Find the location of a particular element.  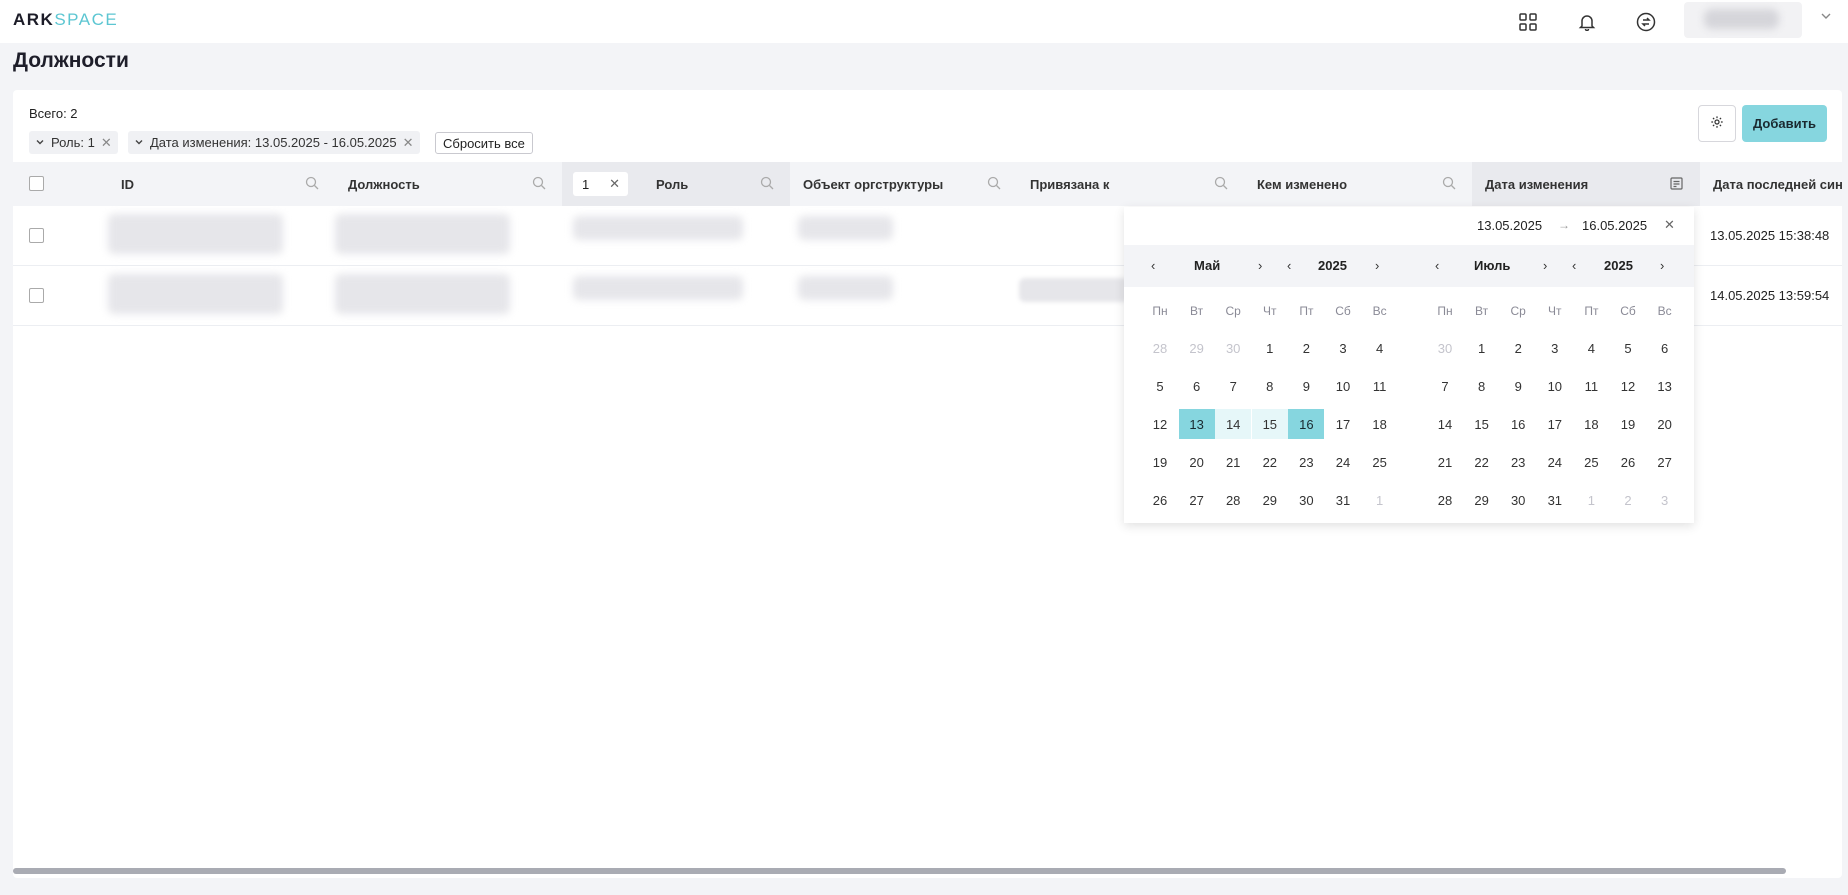

settings-button is located at coordinates (1717, 123).